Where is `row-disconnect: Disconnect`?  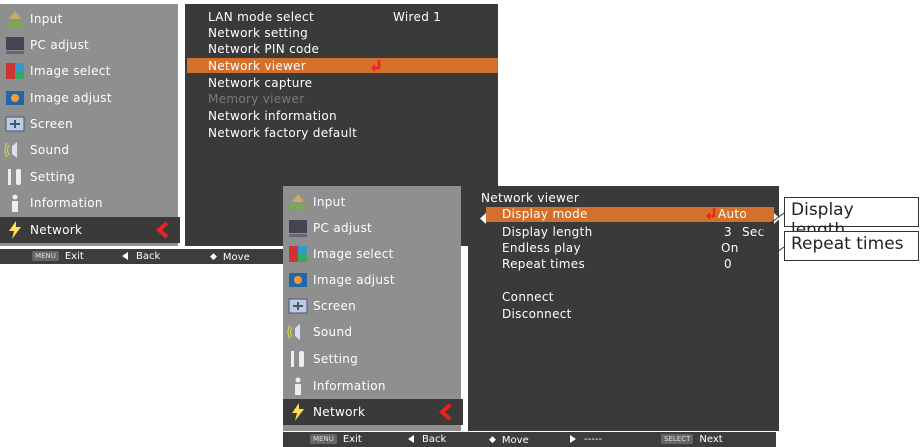 row-disconnect: Disconnect is located at coordinates (537, 314).